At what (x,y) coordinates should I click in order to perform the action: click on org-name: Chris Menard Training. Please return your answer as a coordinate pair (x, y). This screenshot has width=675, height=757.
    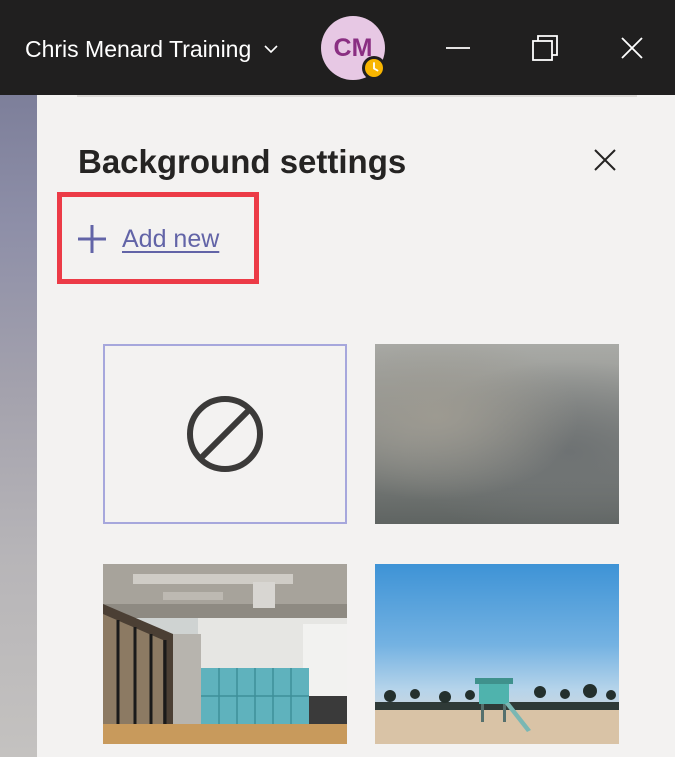
    Looking at the image, I should click on (138, 48).